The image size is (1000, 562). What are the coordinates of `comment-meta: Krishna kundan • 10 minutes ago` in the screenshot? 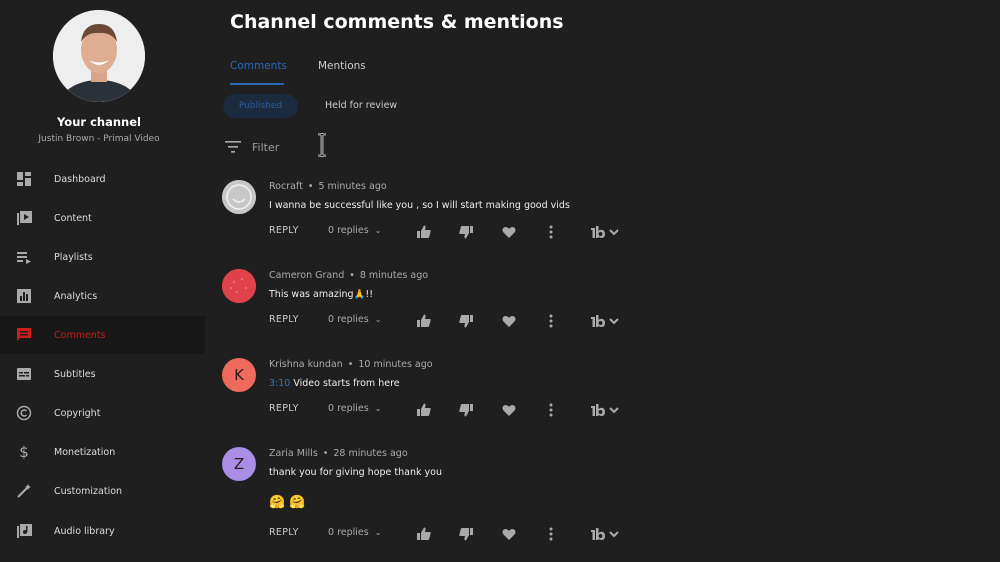 It's located at (351, 364).